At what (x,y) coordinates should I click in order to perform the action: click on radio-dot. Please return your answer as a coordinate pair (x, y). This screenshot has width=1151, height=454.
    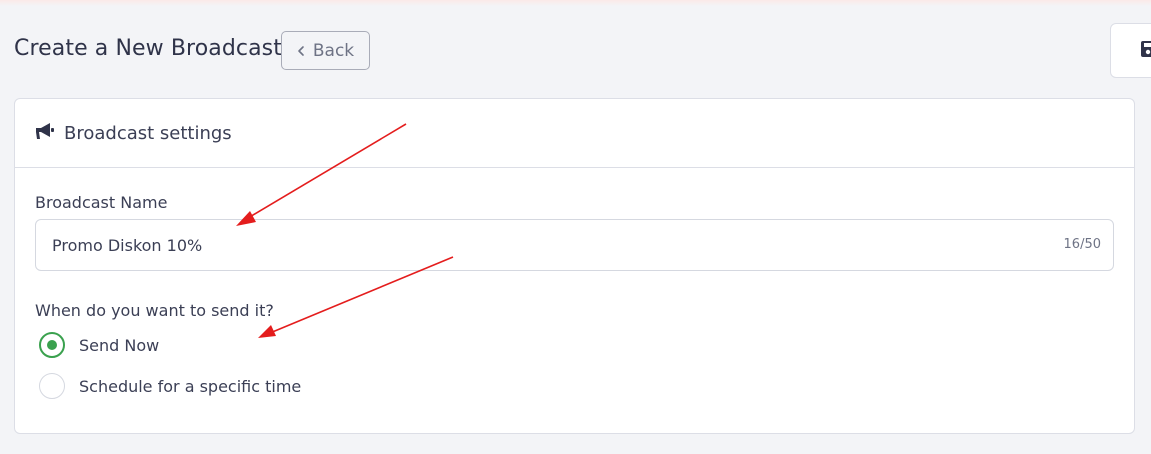
    Looking at the image, I should click on (52, 345).